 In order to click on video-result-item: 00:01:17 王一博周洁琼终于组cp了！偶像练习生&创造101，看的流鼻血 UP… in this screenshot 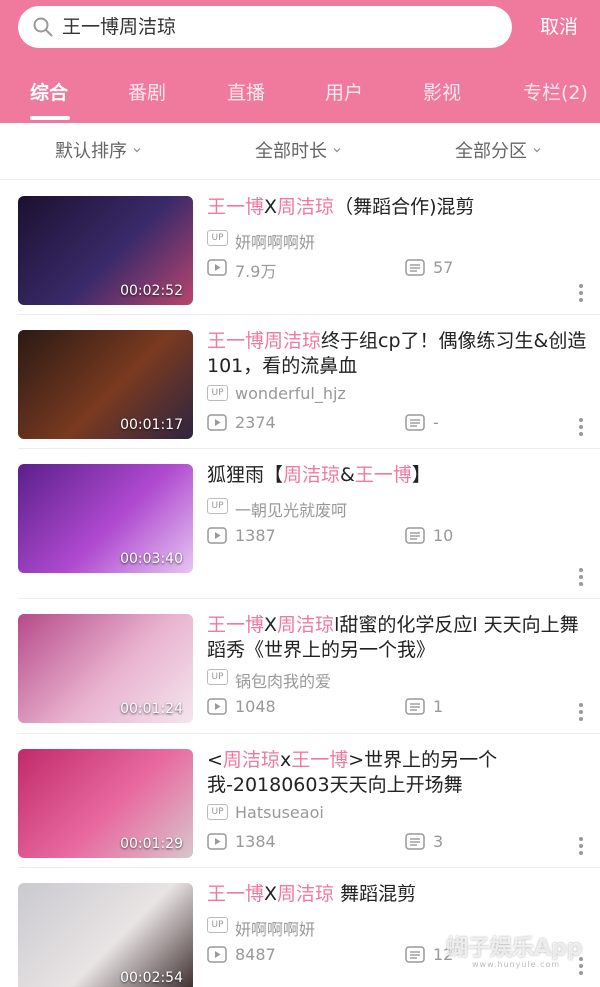, I will do `click(300, 382)`.